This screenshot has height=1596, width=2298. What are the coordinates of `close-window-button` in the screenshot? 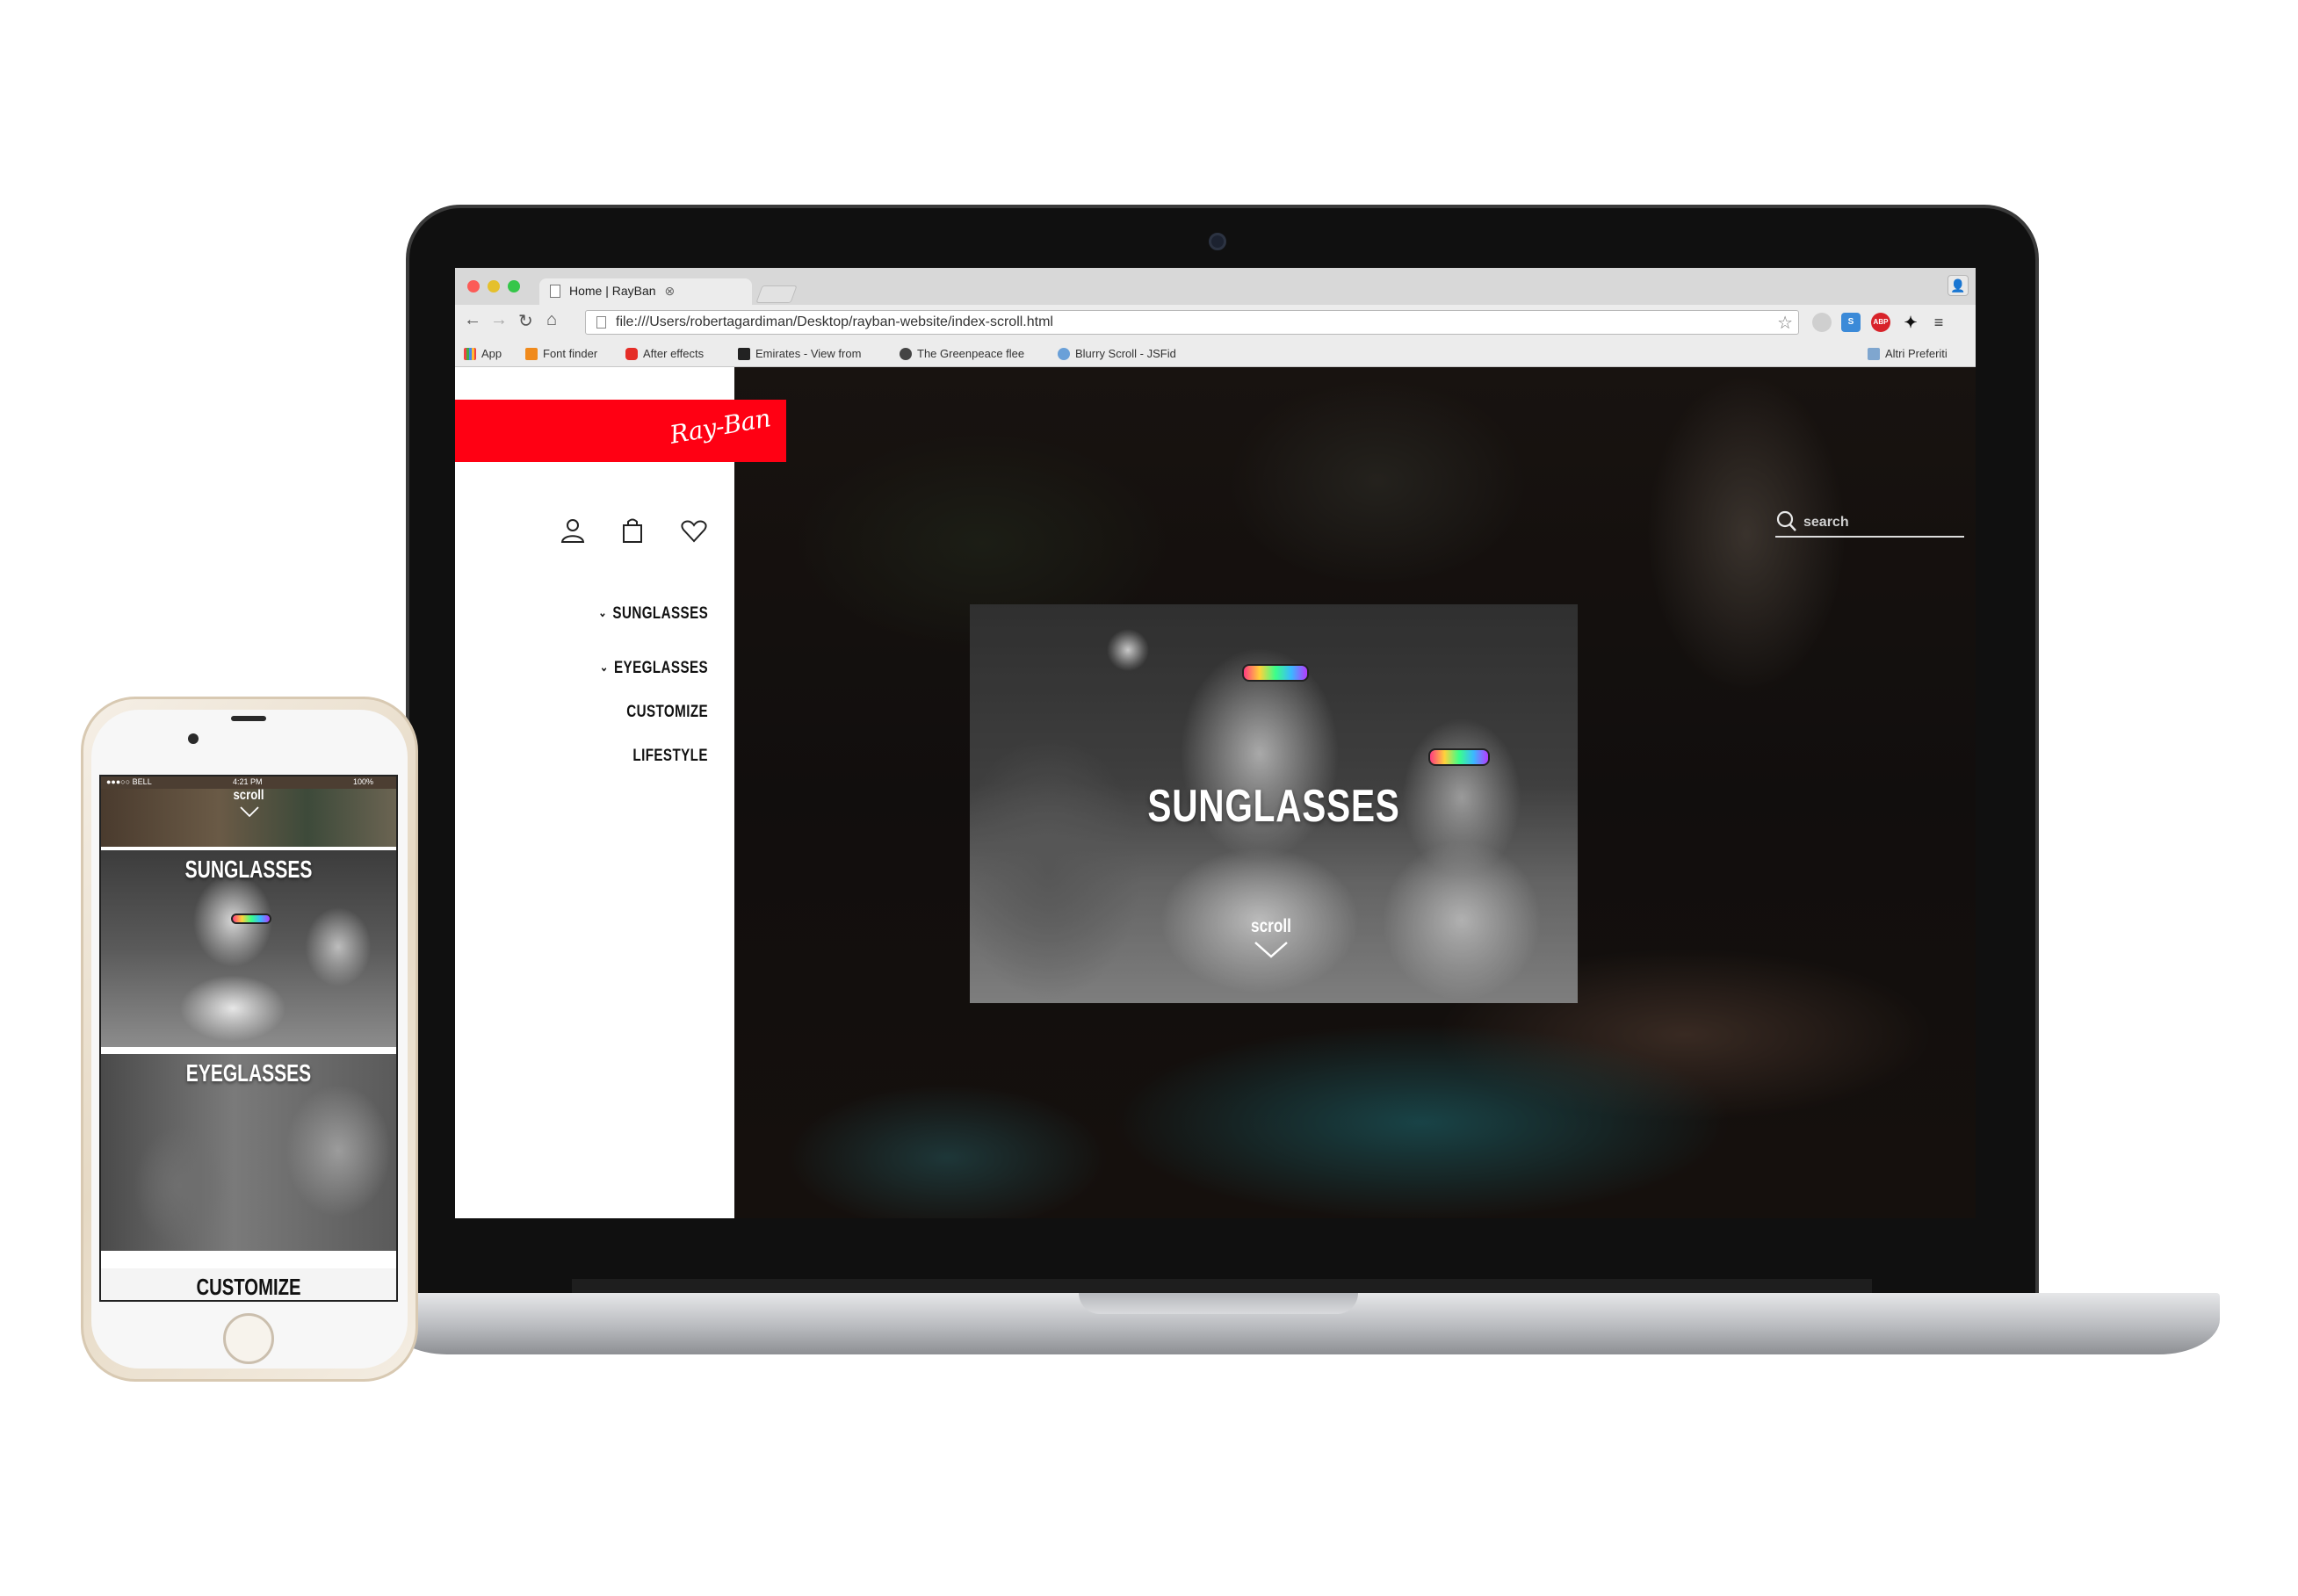 It's located at (473, 286).